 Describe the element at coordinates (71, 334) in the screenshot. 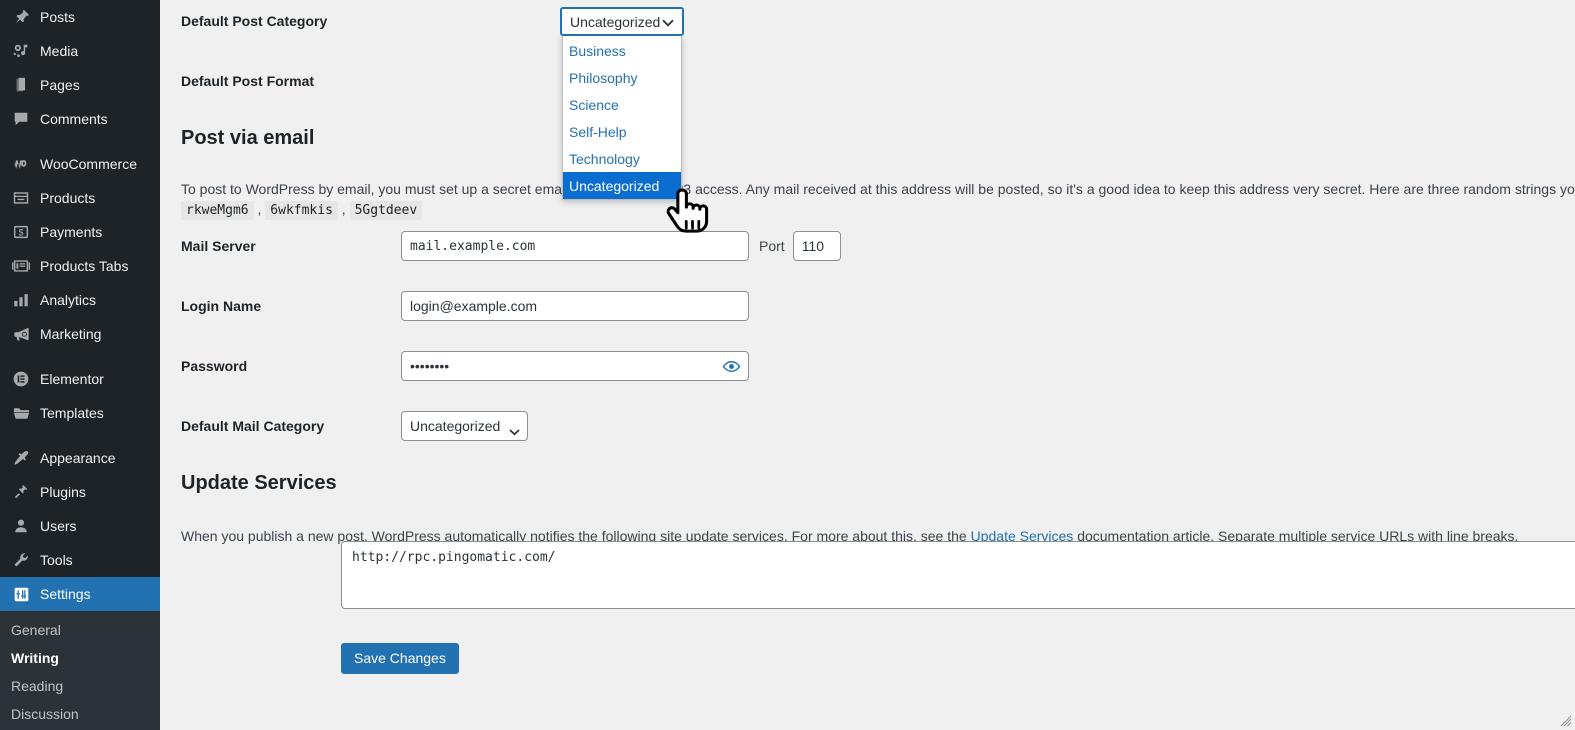

I see `sidebar-item-label: Marketing` at that location.